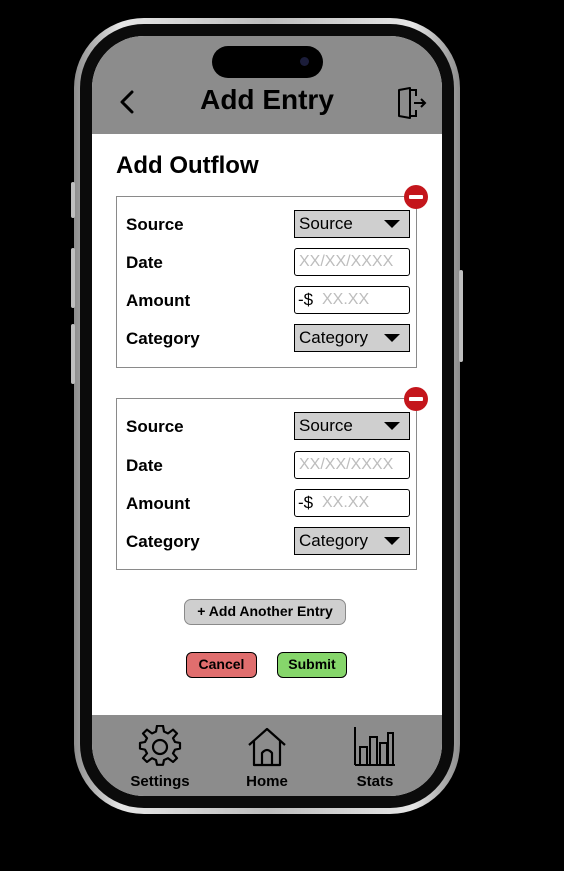 This screenshot has height=871, width=564. What do you see at coordinates (267, 781) in the screenshot?
I see `tab-home-label: Home` at bounding box center [267, 781].